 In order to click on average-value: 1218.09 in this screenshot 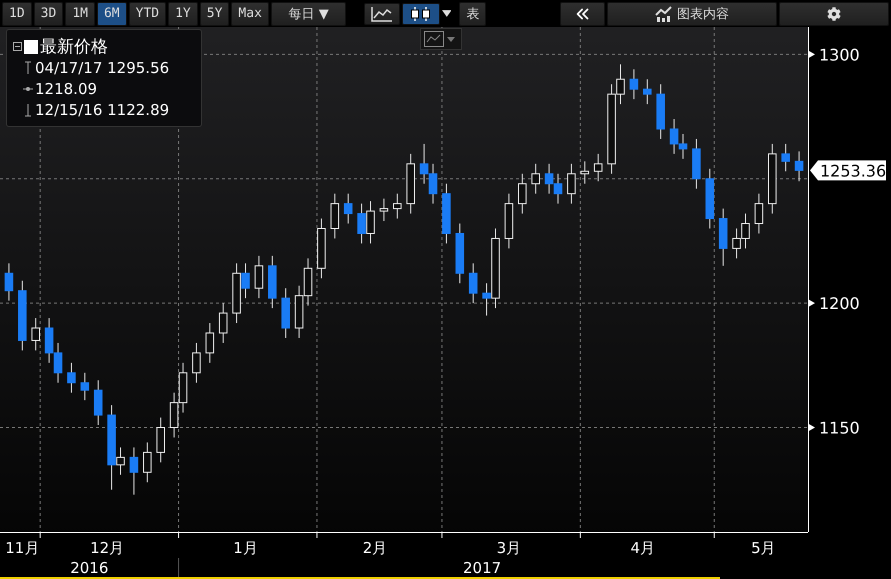, I will do `click(66, 89)`.